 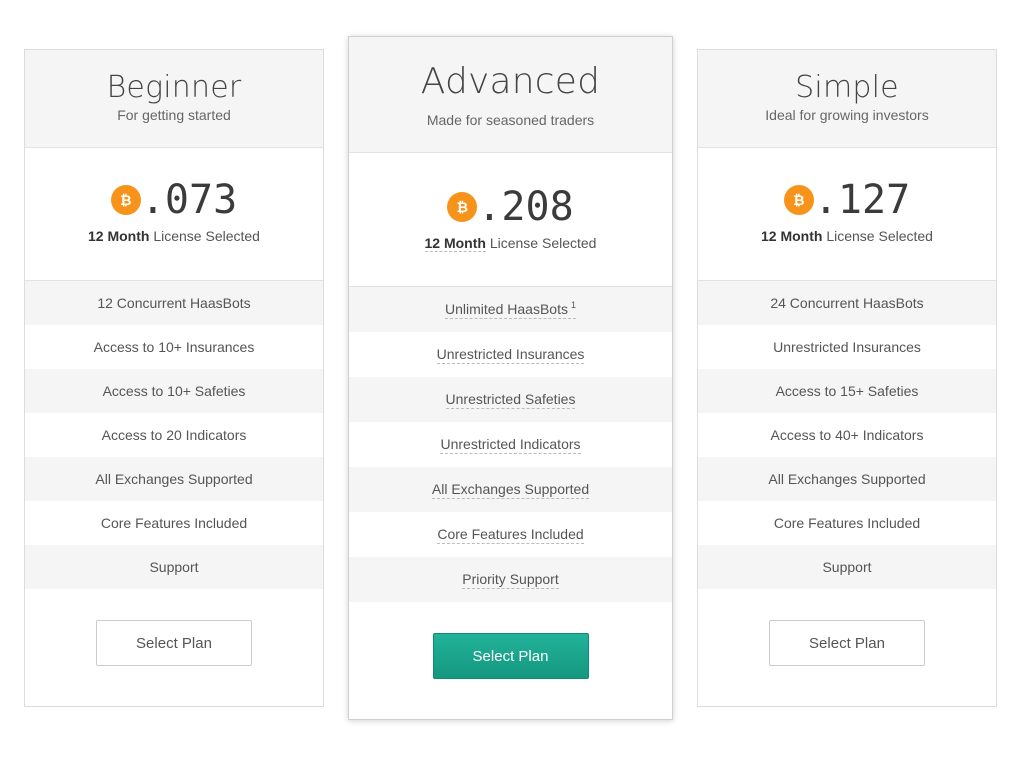 I want to click on plan-header: Advanced Made for seasoned traders, so click(x=510, y=95).